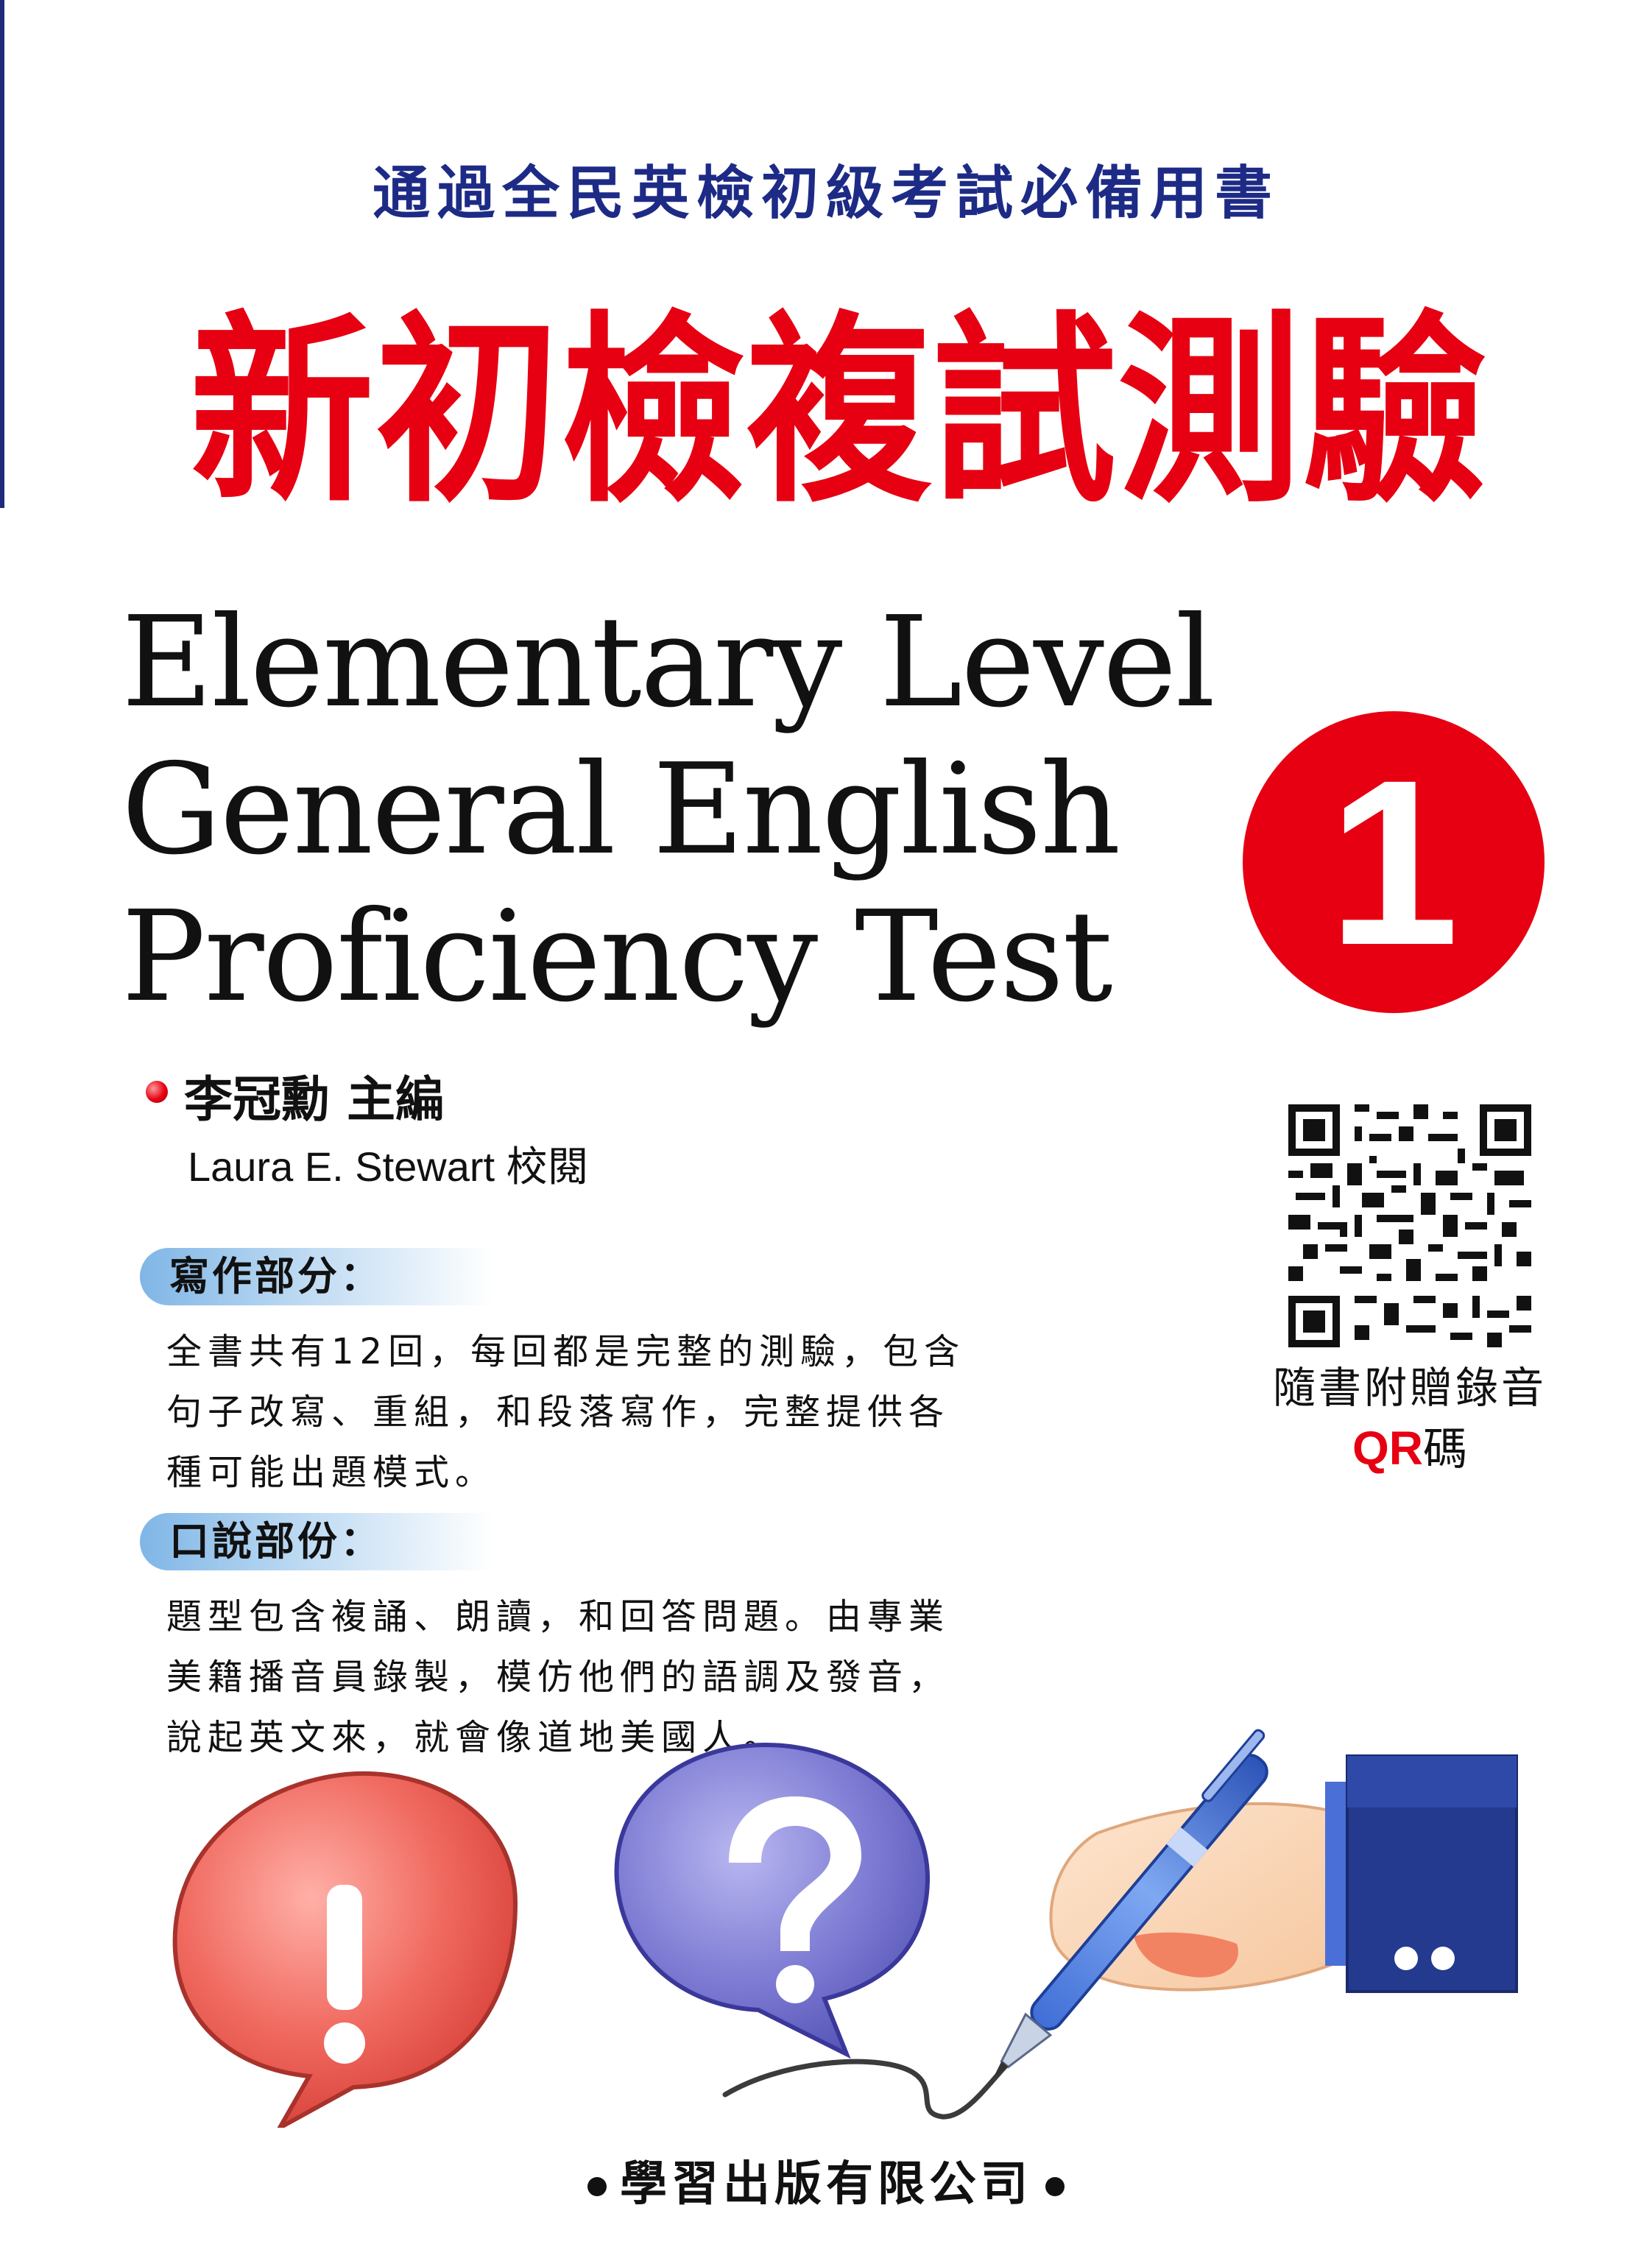  I want to click on qr-label: QR碼, so click(1410, 1446).